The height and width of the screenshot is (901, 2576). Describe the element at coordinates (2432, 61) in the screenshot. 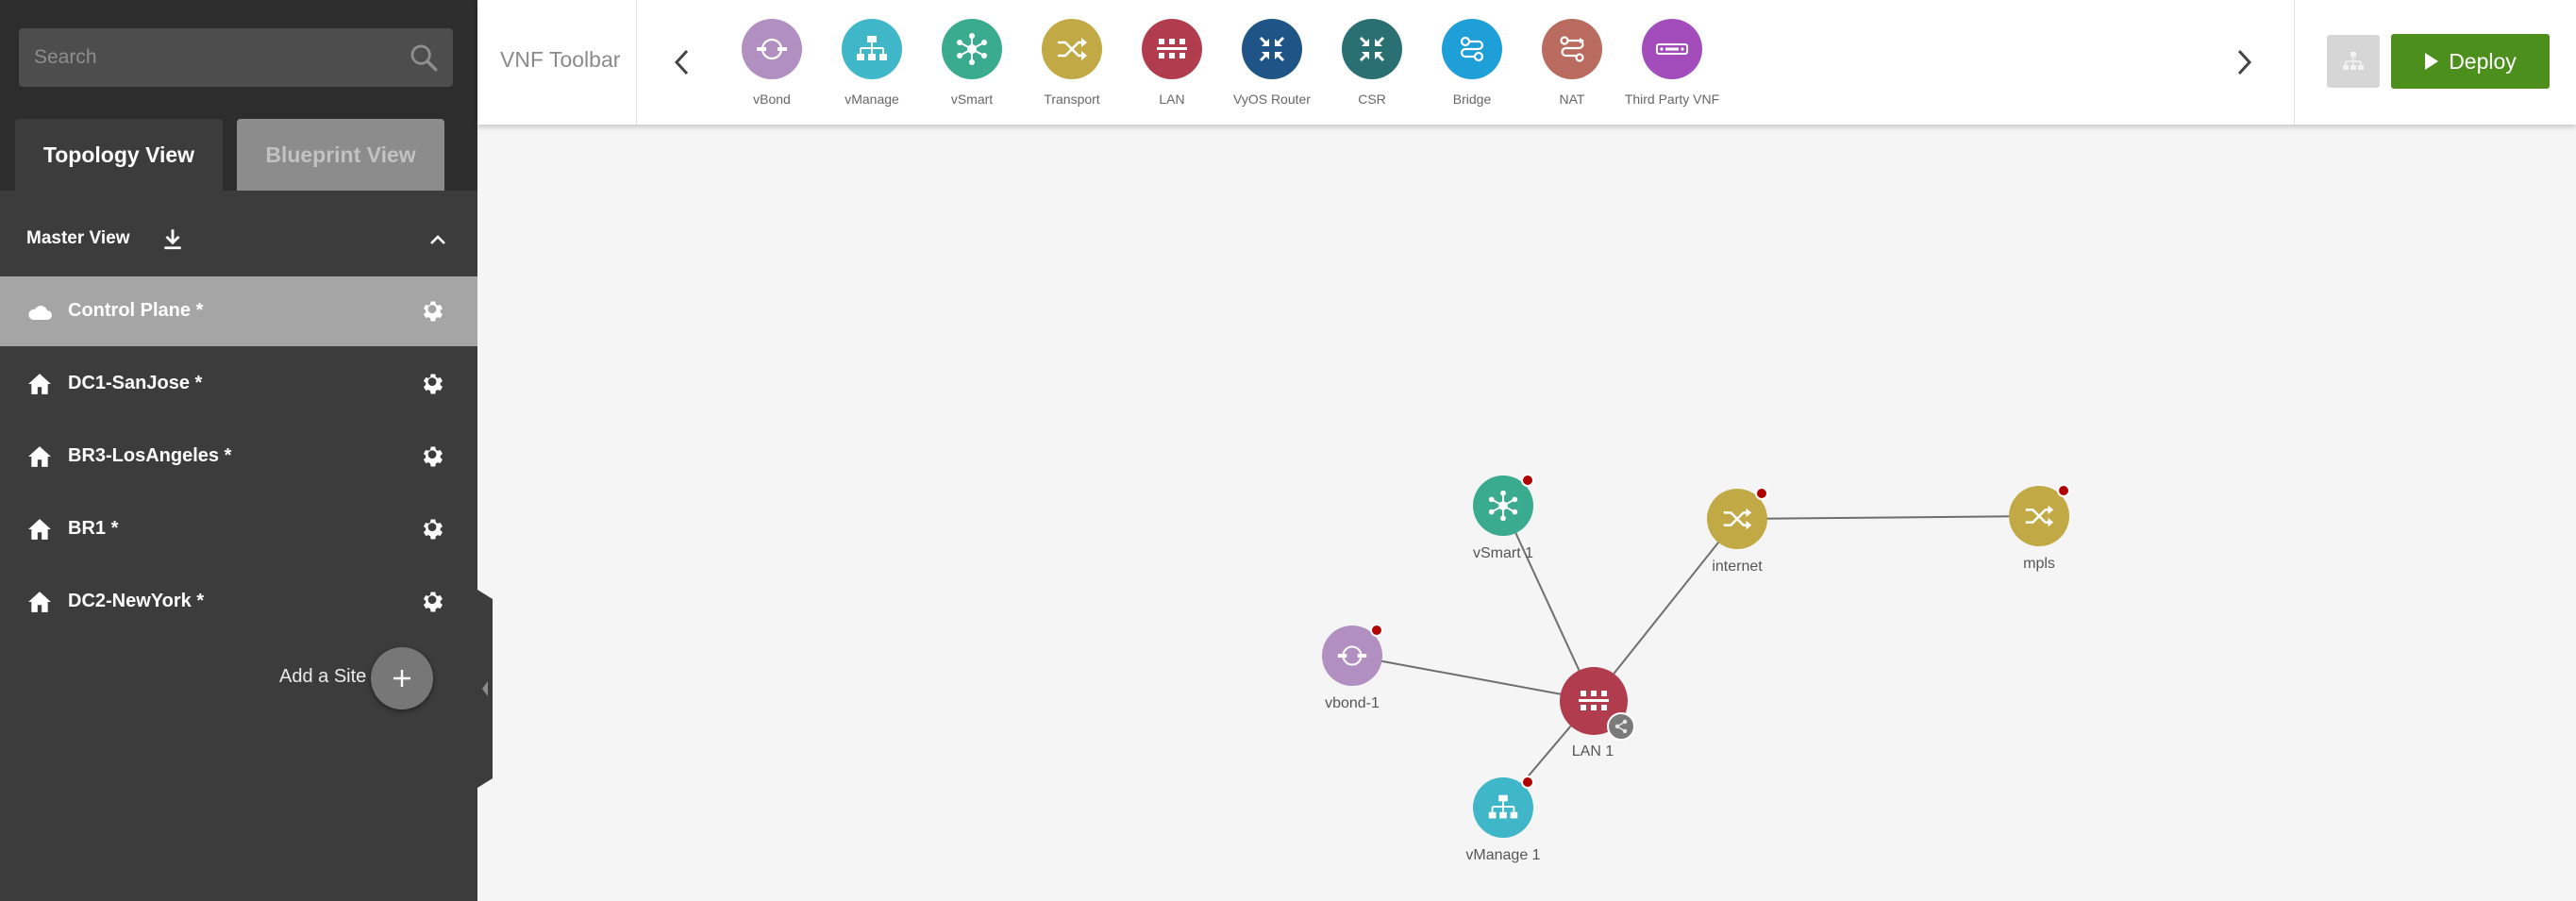

I see `play-icon` at that location.